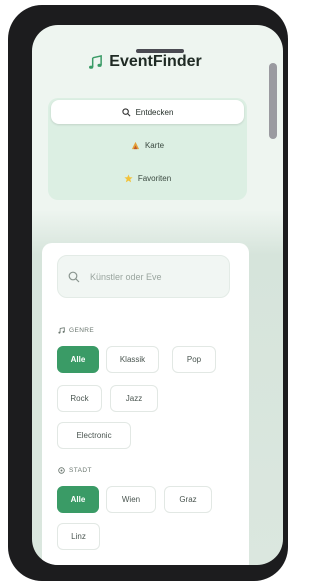  Describe the element at coordinates (78, 359) in the screenshot. I see `genre-chip-alle: Alle` at that location.